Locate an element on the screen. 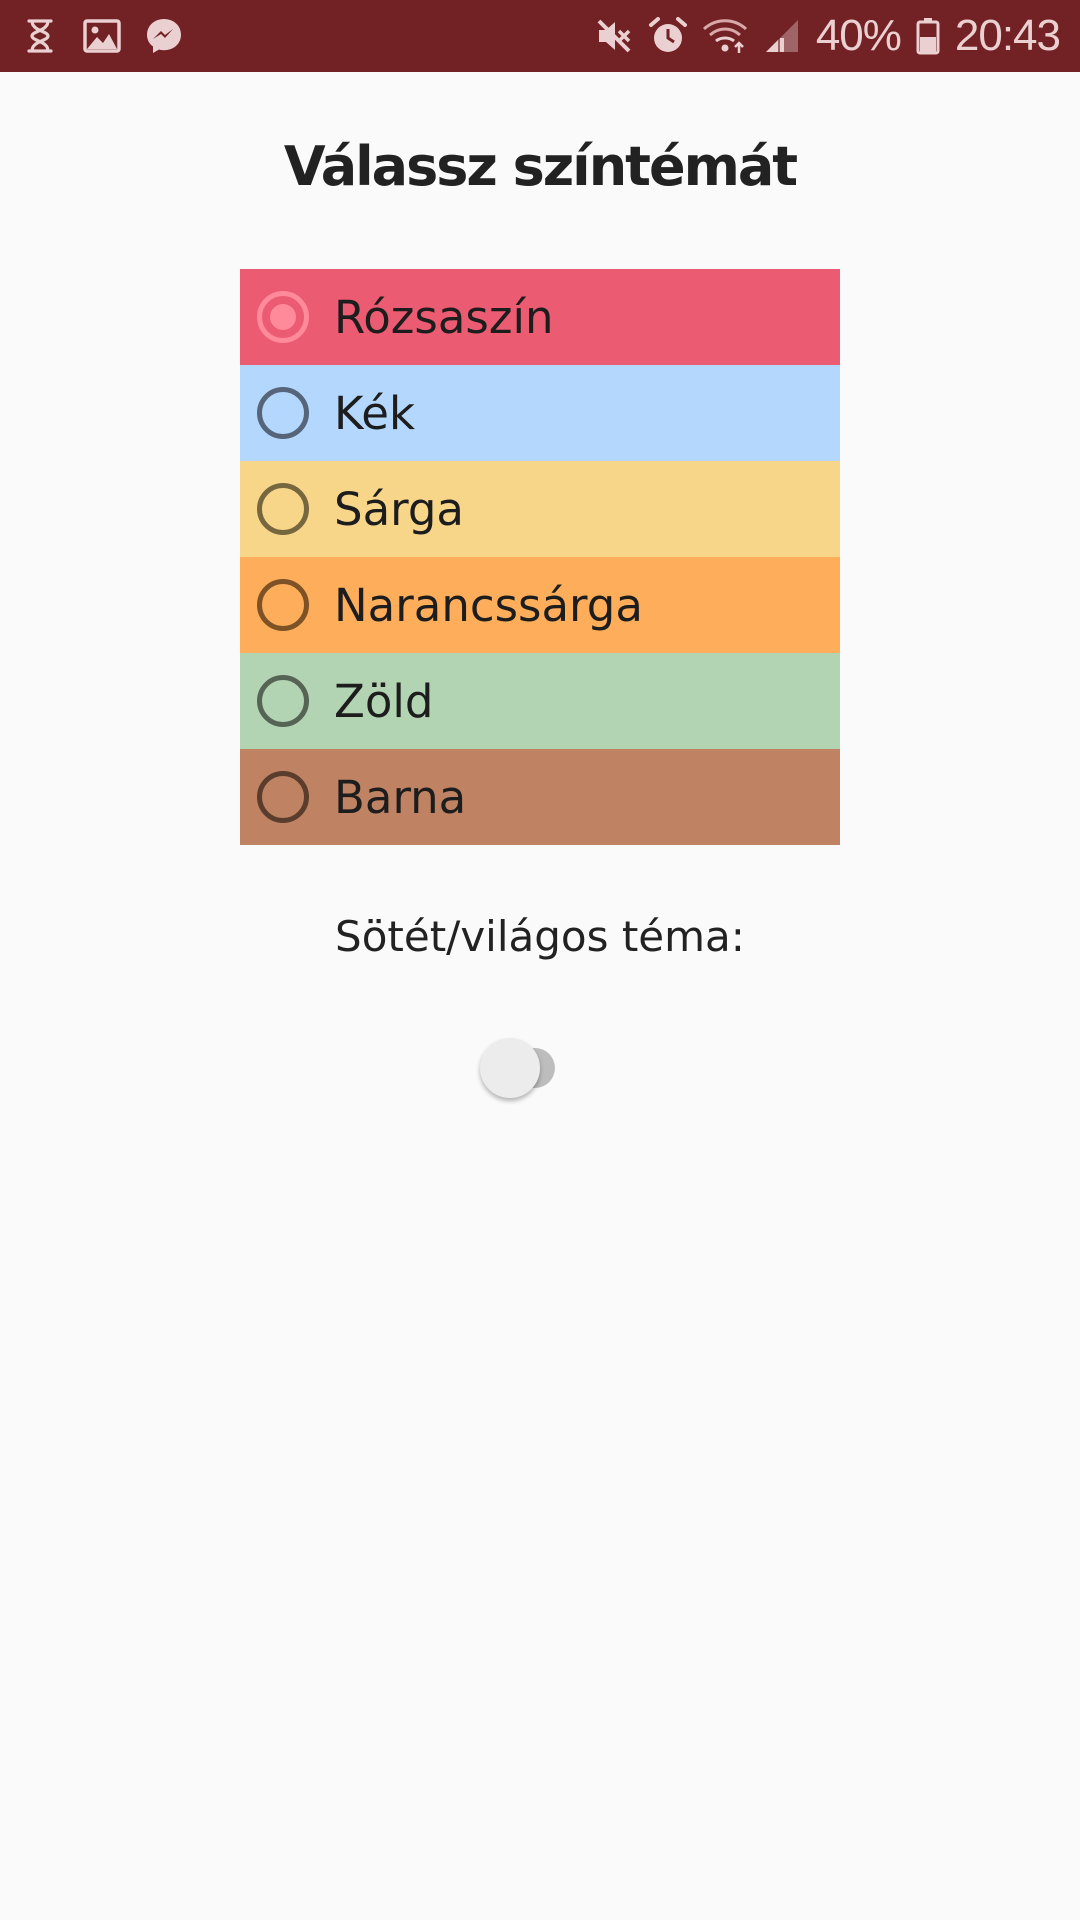  image-icon is located at coordinates (102, 36).